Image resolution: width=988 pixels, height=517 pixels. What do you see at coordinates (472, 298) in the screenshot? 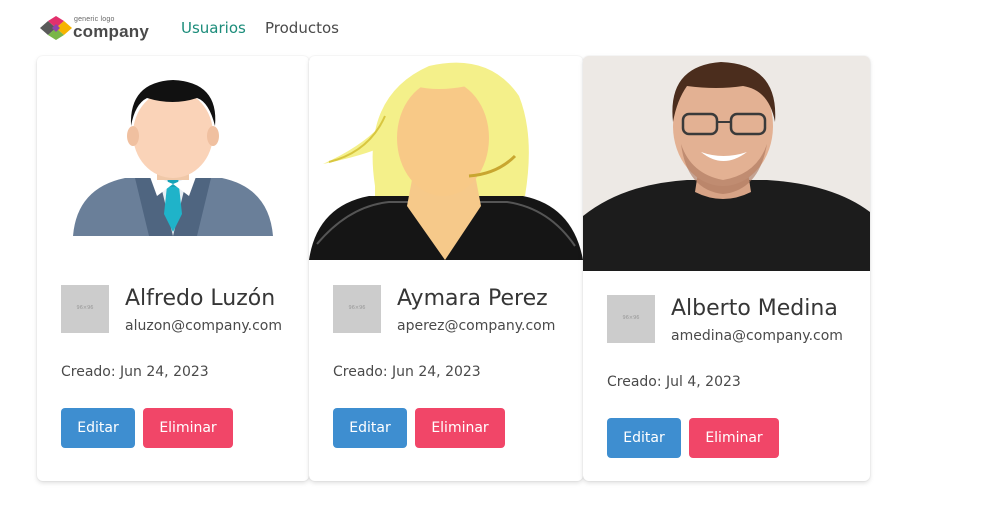
I see `user-name: Aymara Perez` at bounding box center [472, 298].